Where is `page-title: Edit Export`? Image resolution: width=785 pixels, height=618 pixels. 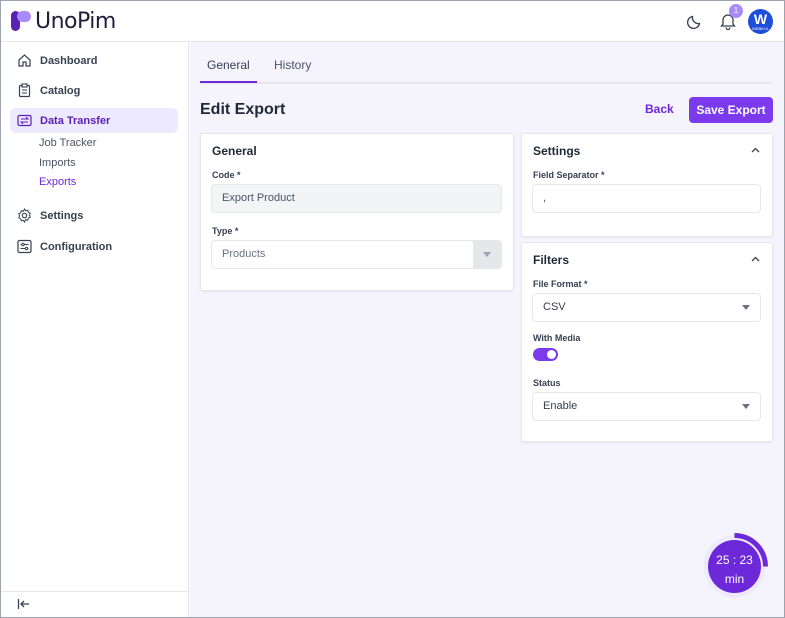
page-title: Edit Export is located at coordinates (243, 109).